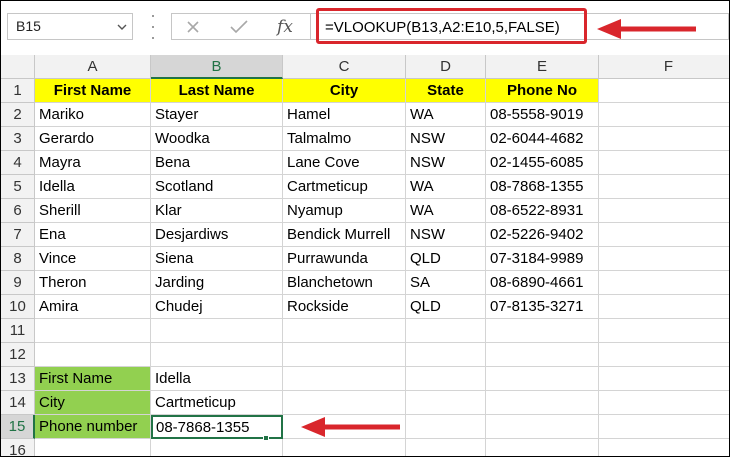 The width and height of the screenshot is (730, 457). What do you see at coordinates (18, 427) in the screenshot?
I see `row-header-15: 15` at bounding box center [18, 427].